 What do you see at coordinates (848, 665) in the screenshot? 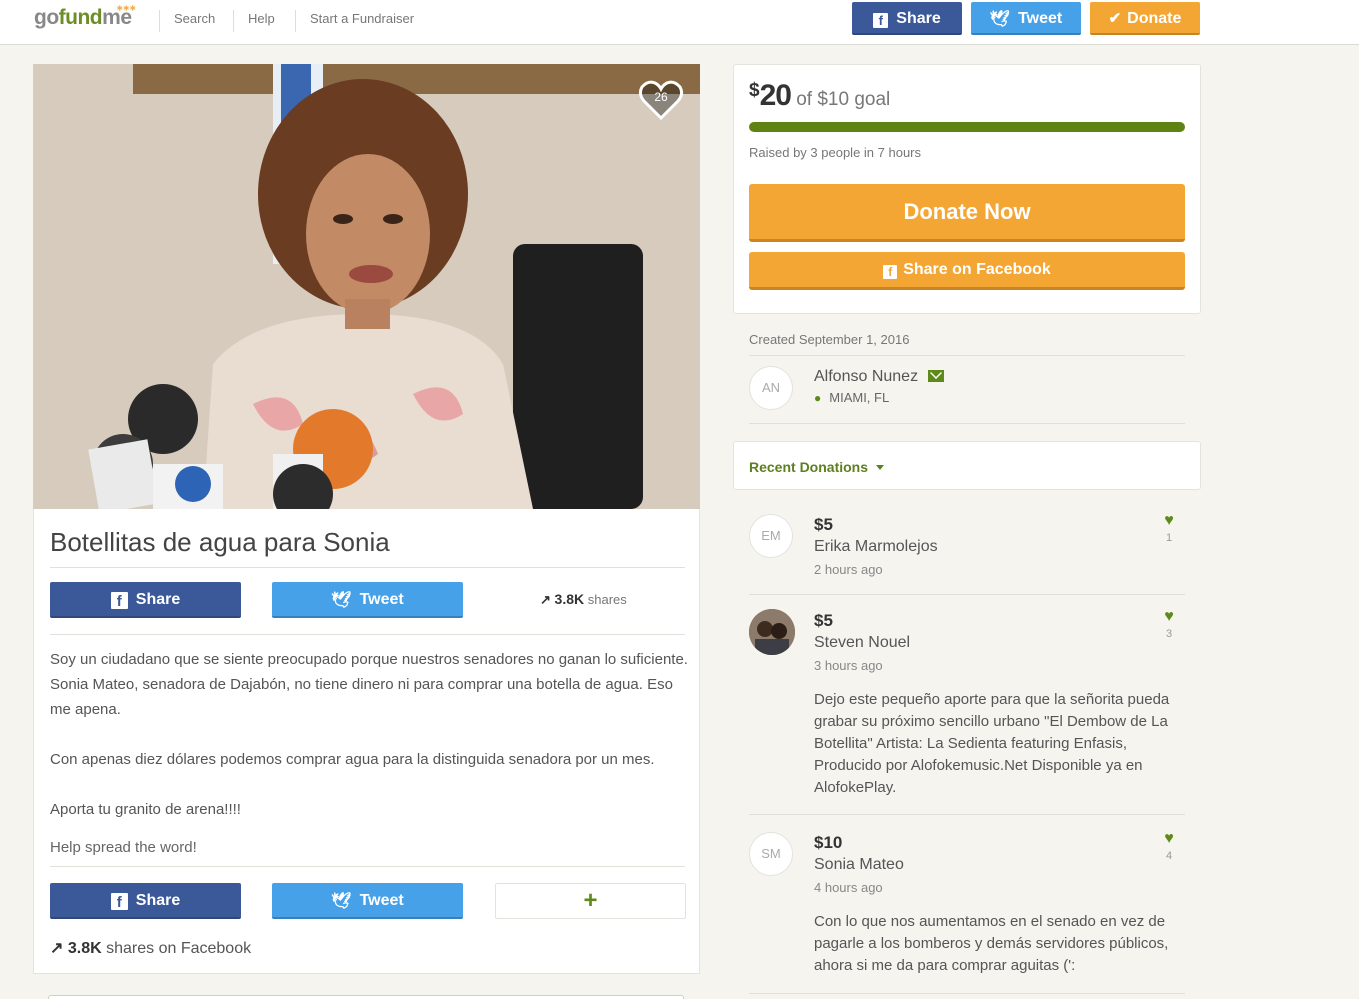
I see `donation-time: 3 hours ago` at bounding box center [848, 665].